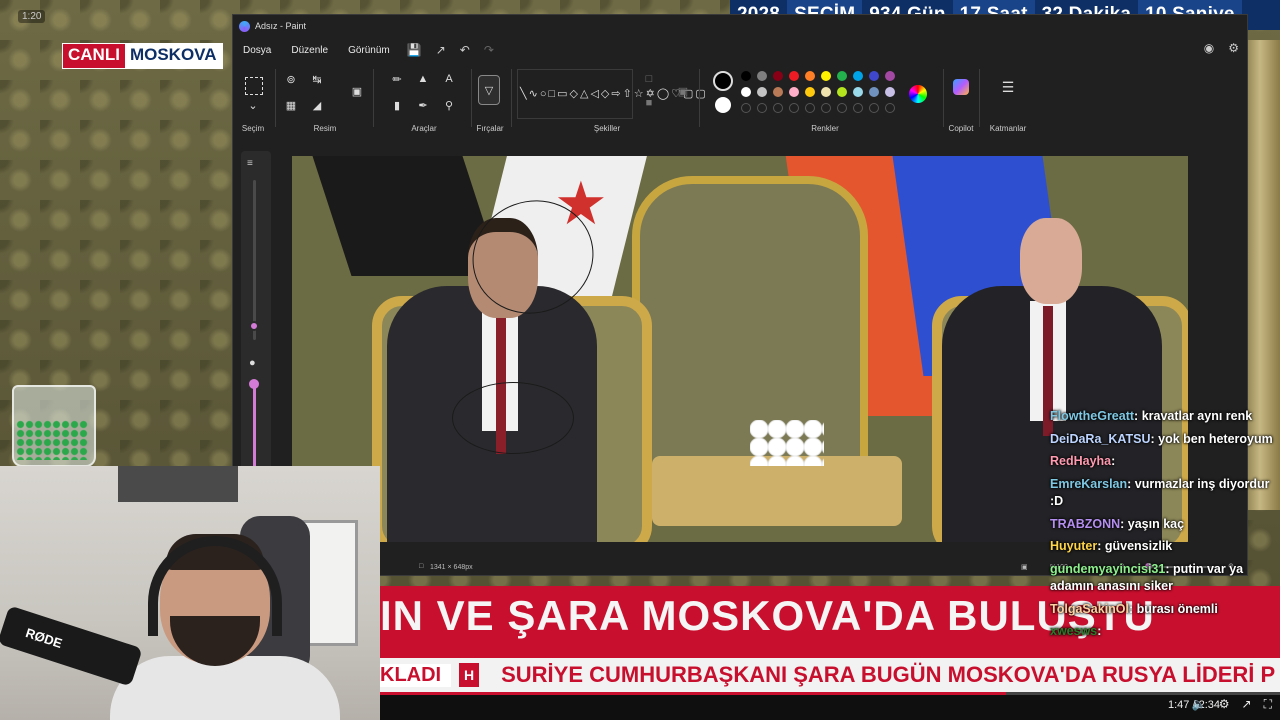  What do you see at coordinates (1100, 439) in the screenshot?
I see `chat-username: DeiDaRa_KATSU` at bounding box center [1100, 439].